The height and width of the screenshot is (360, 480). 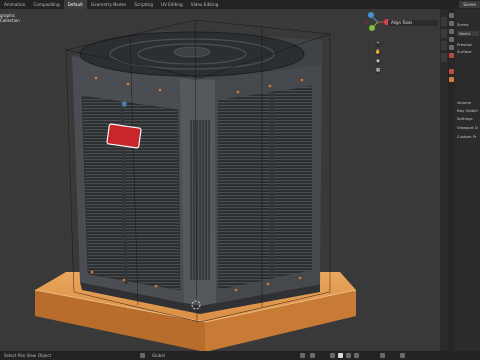 I want to click on tab-animation: Animation, so click(x=14, y=4).